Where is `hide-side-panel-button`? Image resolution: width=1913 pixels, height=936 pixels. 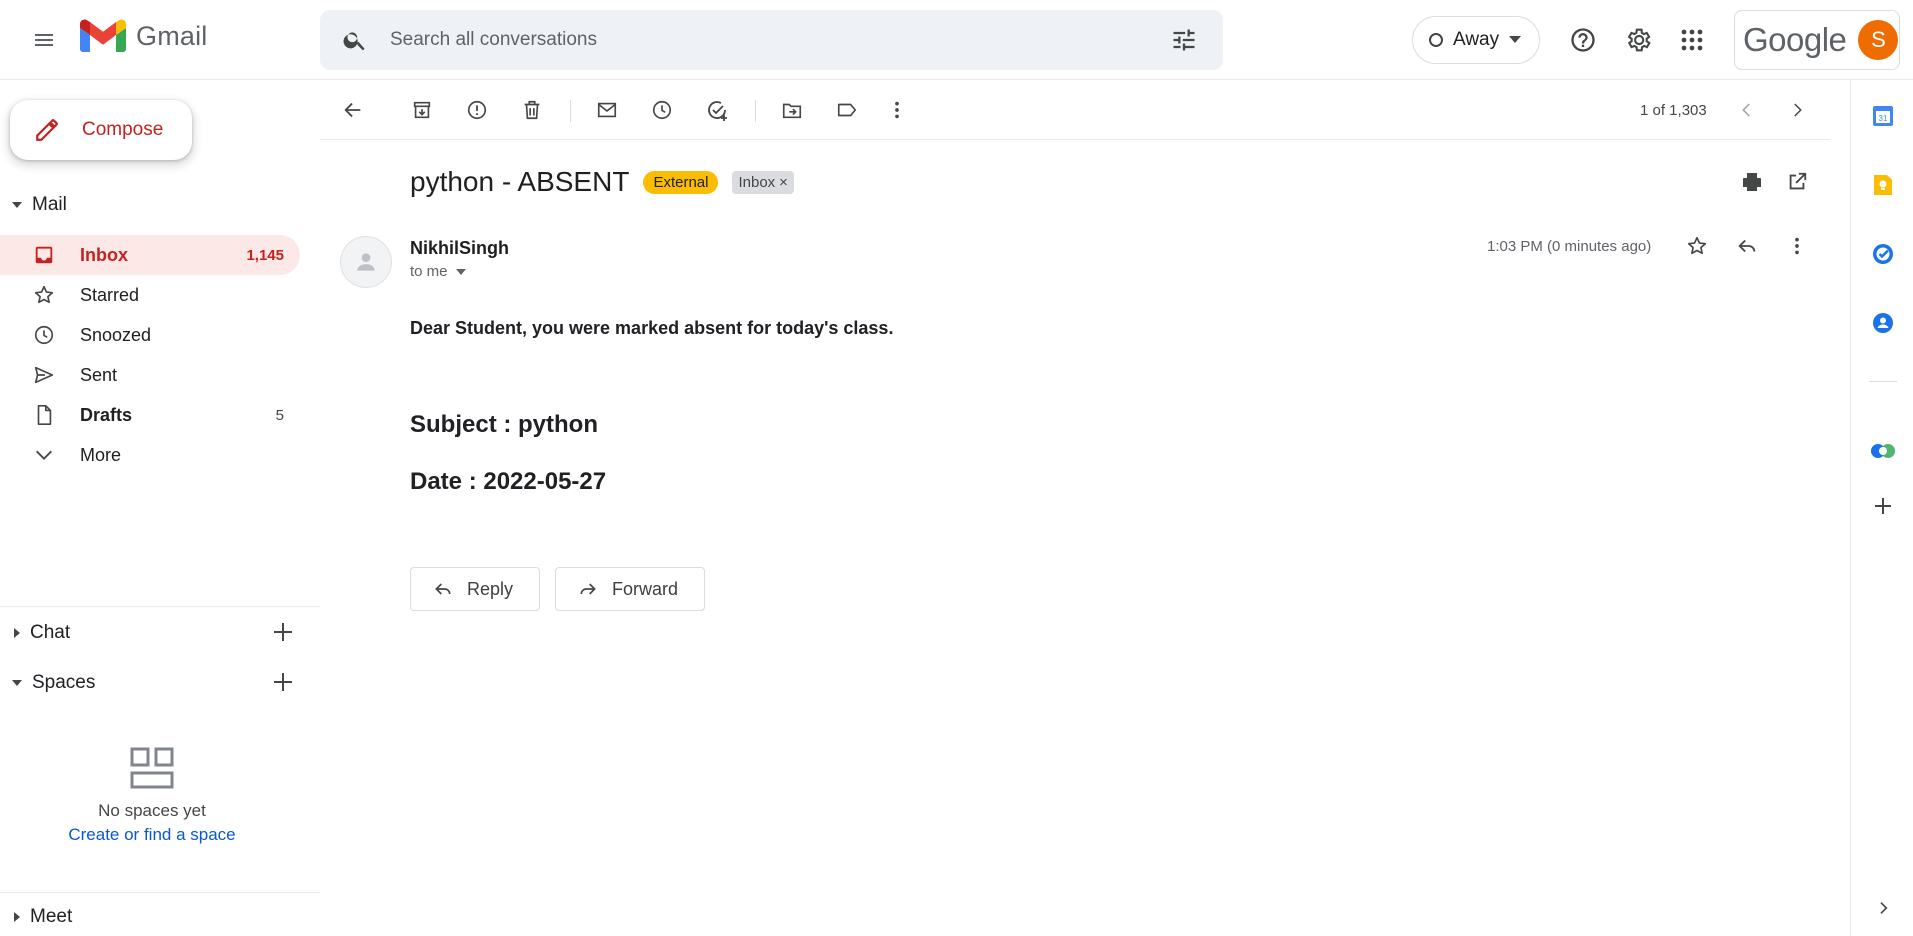 hide-side-panel-button is located at coordinates (1883, 908).